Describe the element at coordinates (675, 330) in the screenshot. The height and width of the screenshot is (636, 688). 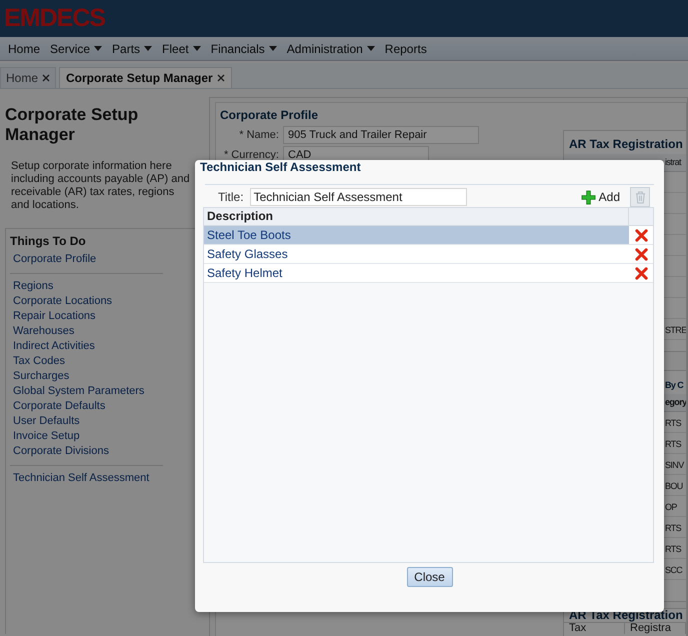
I see `table-cell-text: STRE` at that location.